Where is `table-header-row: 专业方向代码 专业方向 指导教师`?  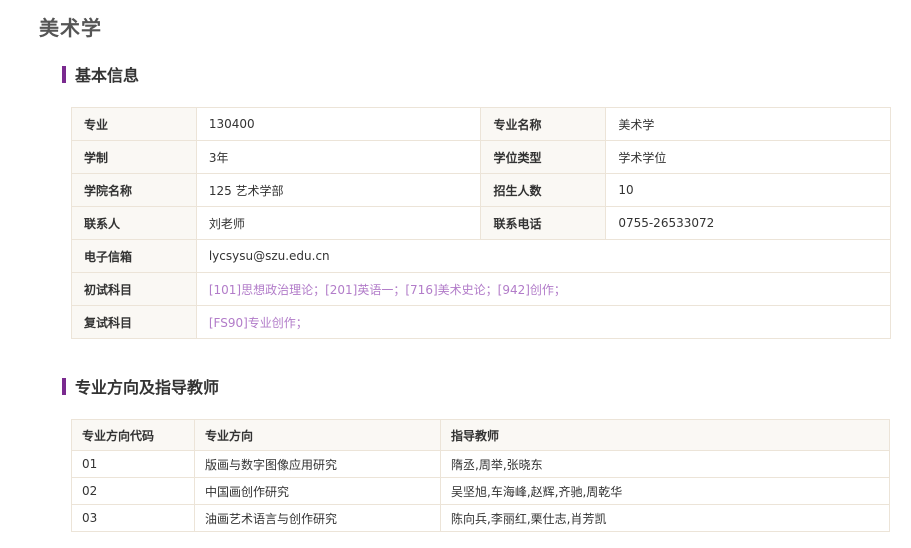 table-header-row: 专业方向代码 专业方向 指导教师 is located at coordinates (480, 435).